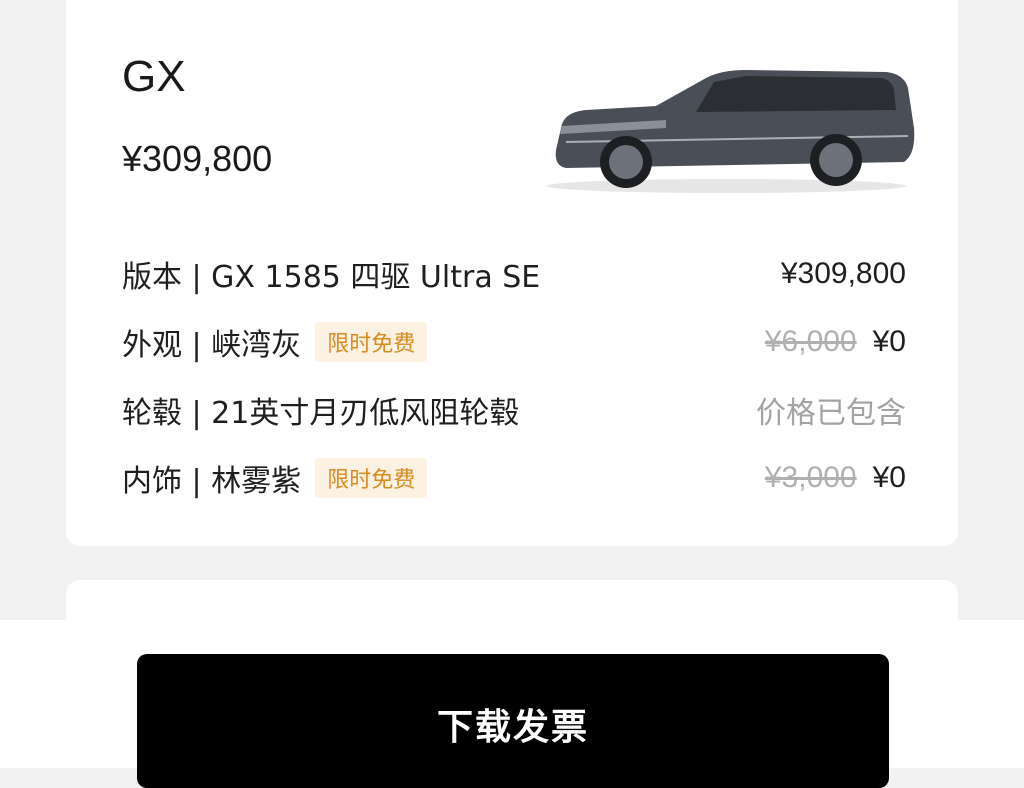 The image size is (1024, 788). What do you see at coordinates (154, 76) in the screenshot?
I see `vehicle-model-title: GX` at bounding box center [154, 76].